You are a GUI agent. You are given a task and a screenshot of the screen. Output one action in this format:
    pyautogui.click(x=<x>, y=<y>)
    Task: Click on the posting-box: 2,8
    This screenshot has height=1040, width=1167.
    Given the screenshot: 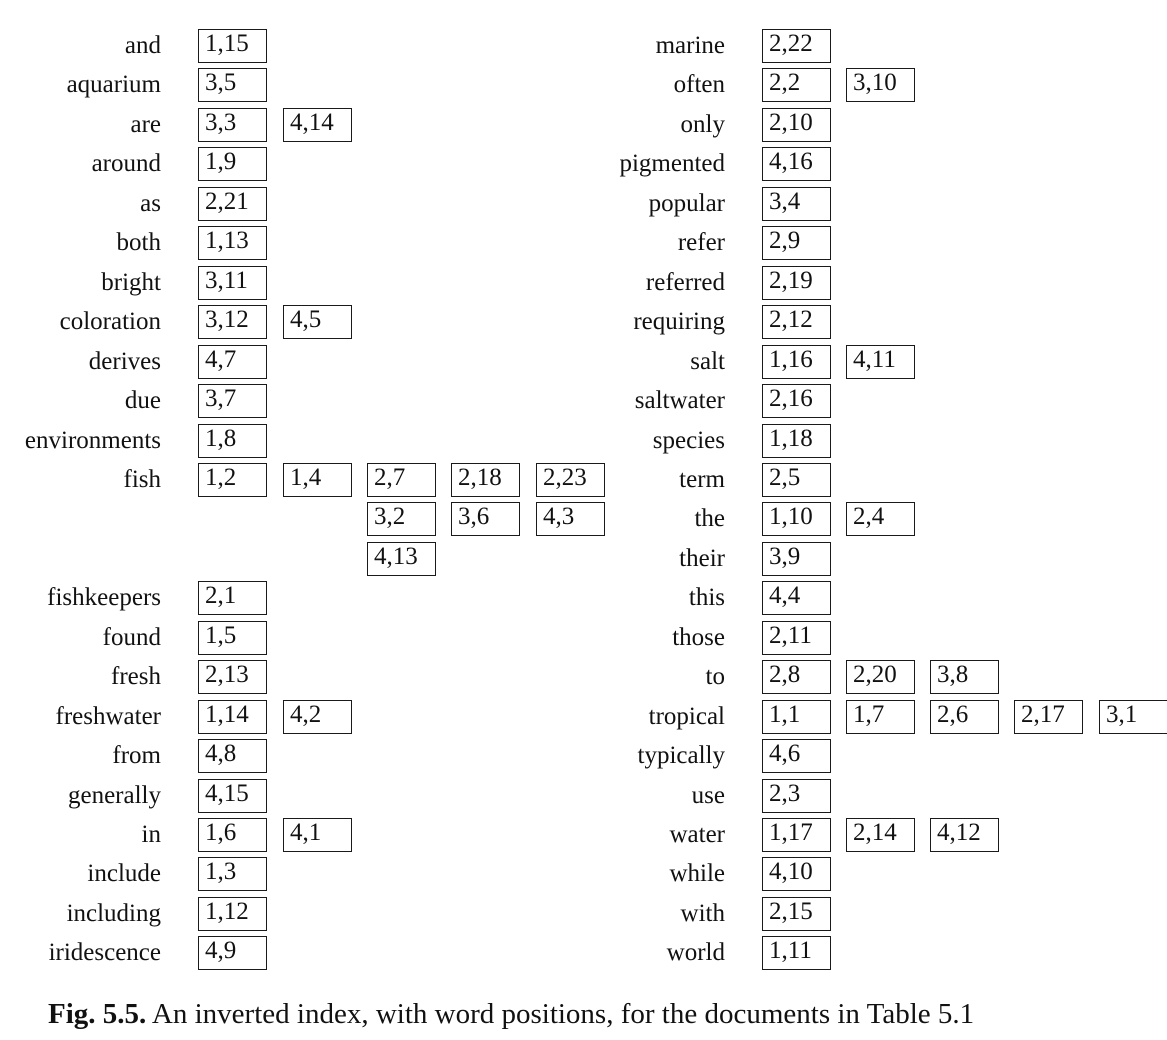 What is the action you would take?
    pyautogui.click(x=796, y=677)
    